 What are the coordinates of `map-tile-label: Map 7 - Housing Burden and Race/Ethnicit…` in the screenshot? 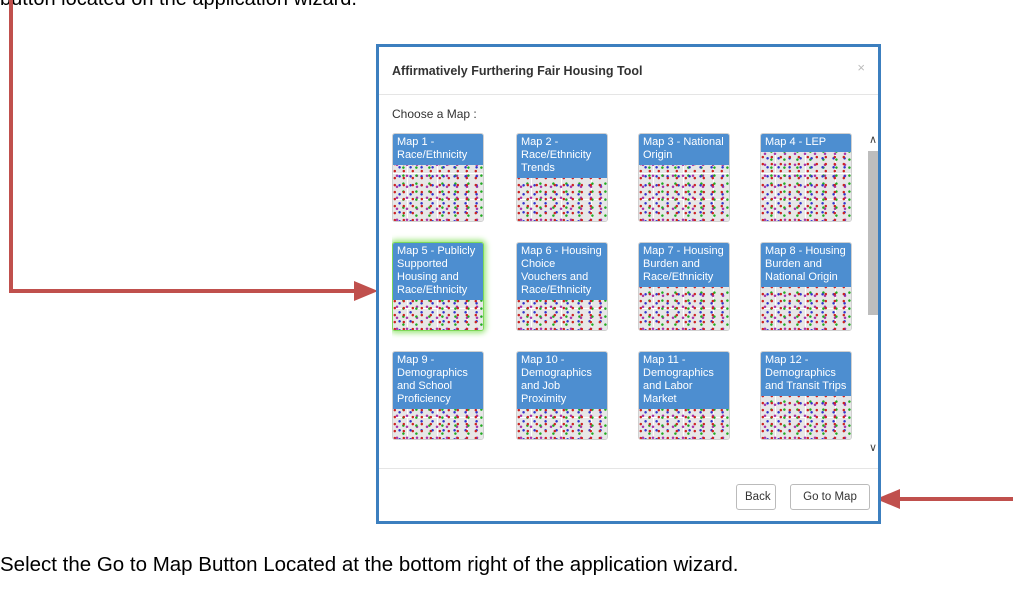 It's located at (684, 265).